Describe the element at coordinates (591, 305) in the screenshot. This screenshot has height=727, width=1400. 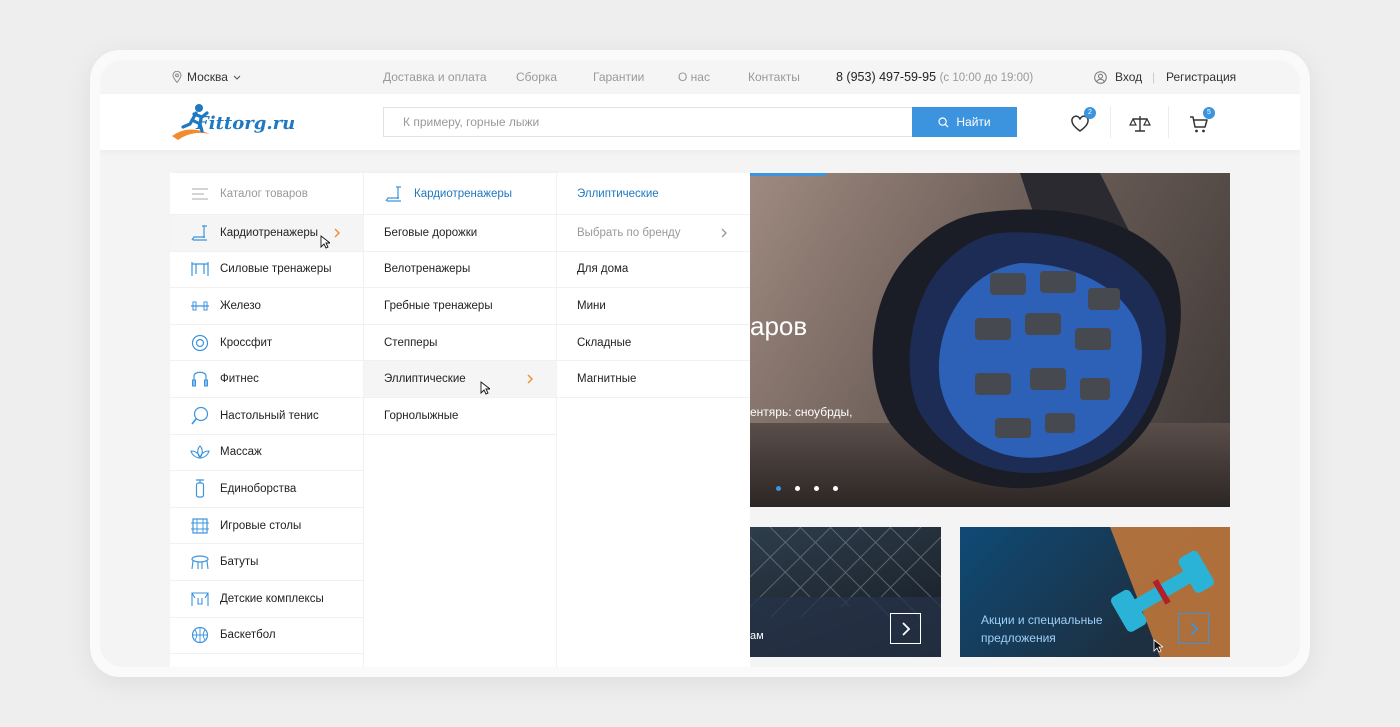
I see `subsubcatalog-item-label: Мини` at that location.